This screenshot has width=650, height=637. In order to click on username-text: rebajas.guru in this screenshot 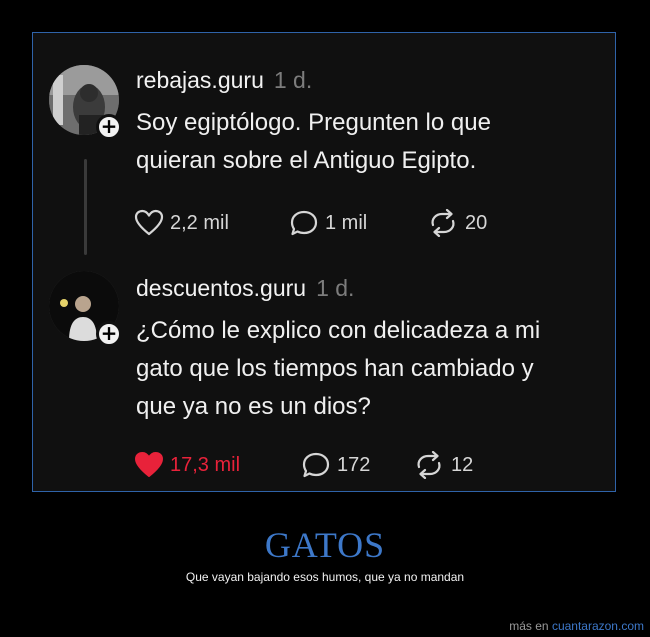, I will do `click(200, 80)`.